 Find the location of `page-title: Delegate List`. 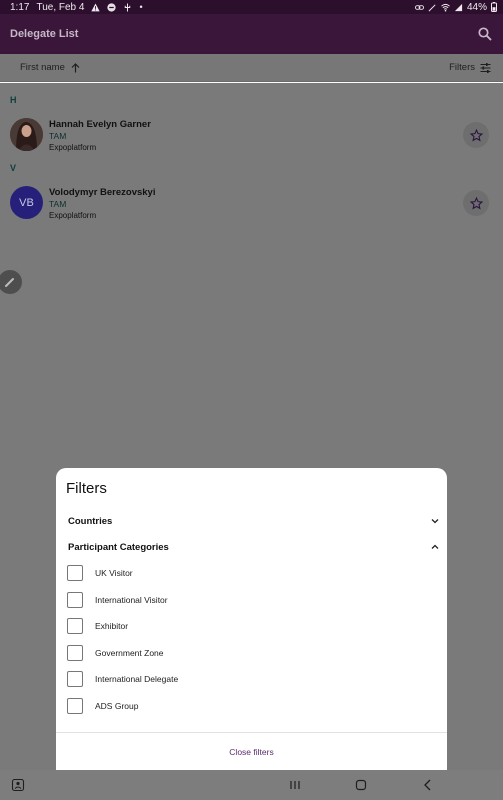

page-title: Delegate List is located at coordinates (44, 34).